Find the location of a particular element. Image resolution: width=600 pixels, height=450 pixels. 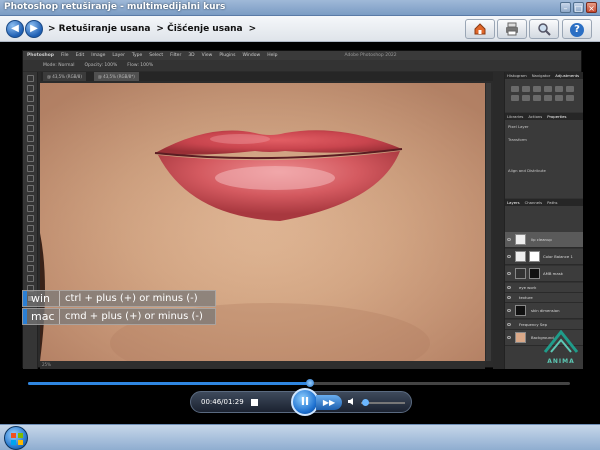

shortcut-text: cmd + plus (+) or minus (-) is located at coordinates (134, 316).